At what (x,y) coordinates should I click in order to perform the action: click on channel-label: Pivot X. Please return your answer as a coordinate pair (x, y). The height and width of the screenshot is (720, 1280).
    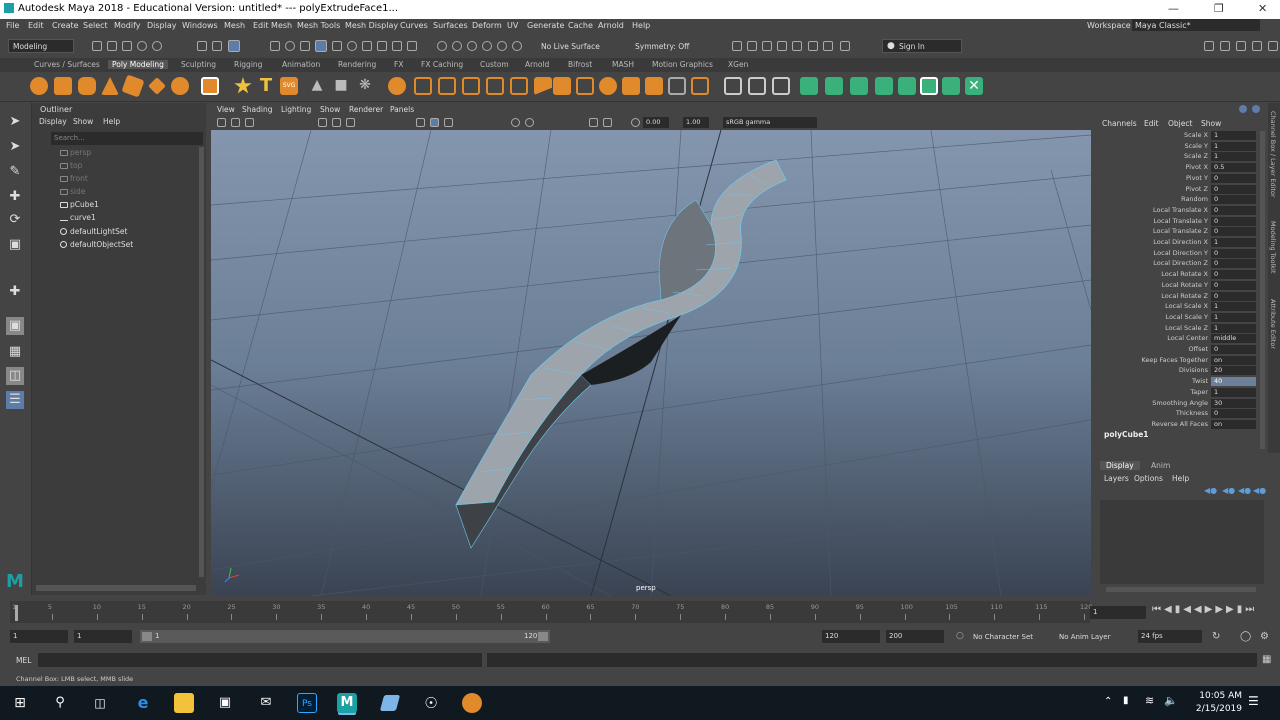
    Looking at the image, I should click on (1197, 167).